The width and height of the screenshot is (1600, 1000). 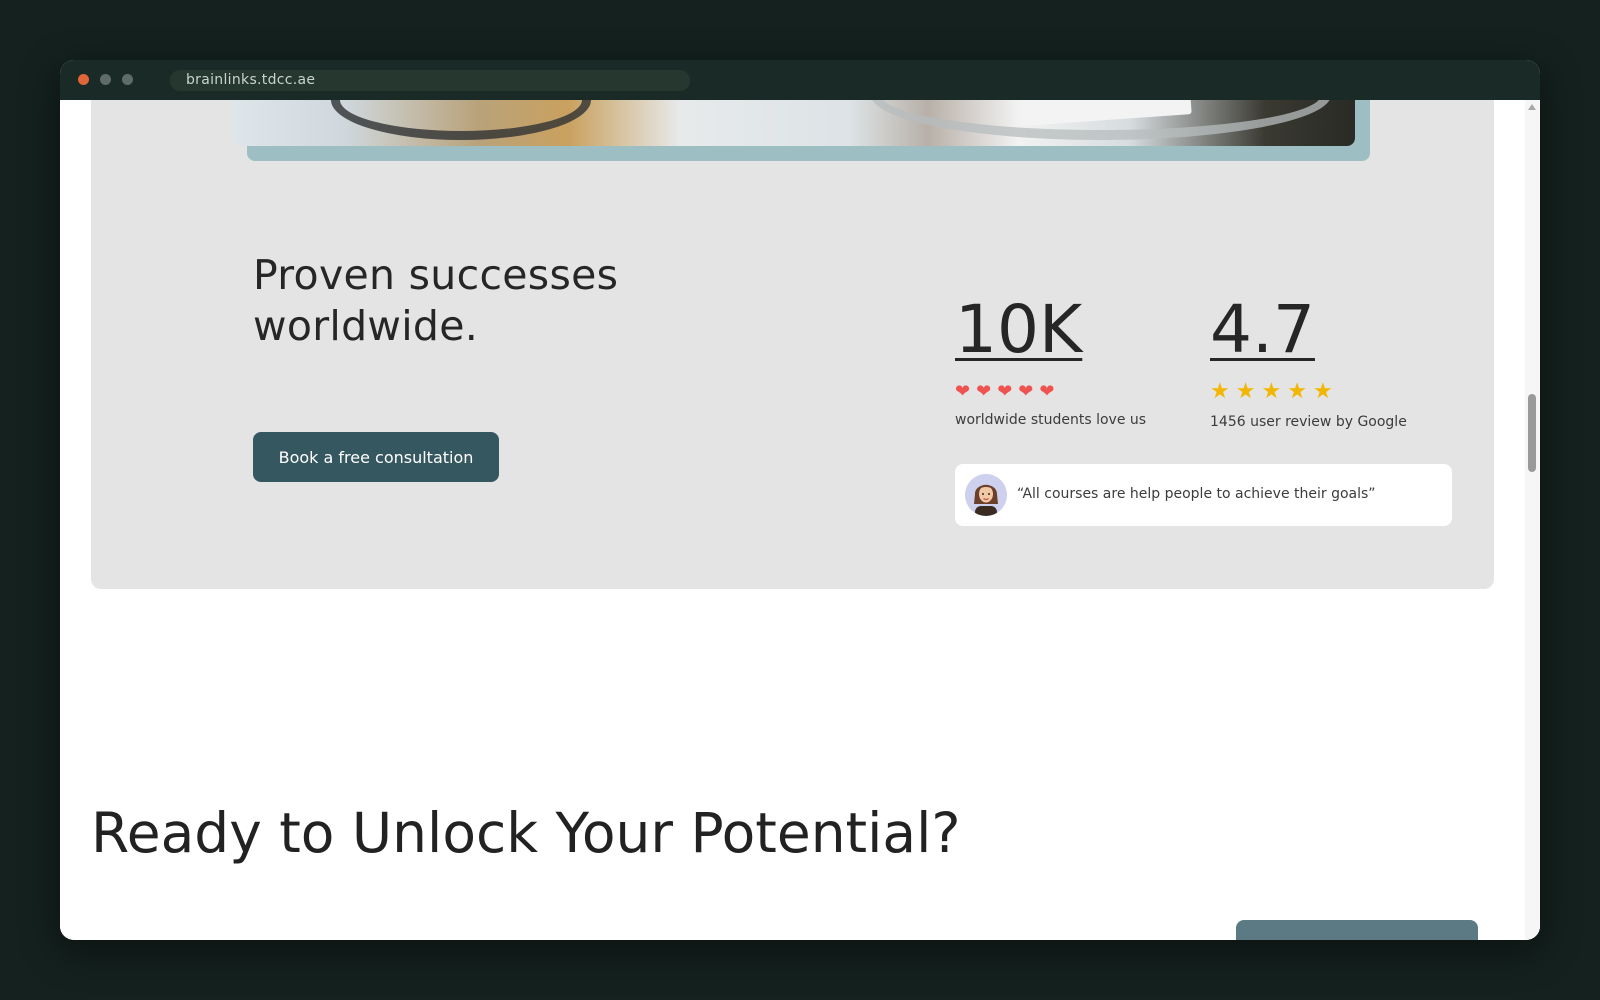 I want to click on avatar, so click(x=986, y=495).